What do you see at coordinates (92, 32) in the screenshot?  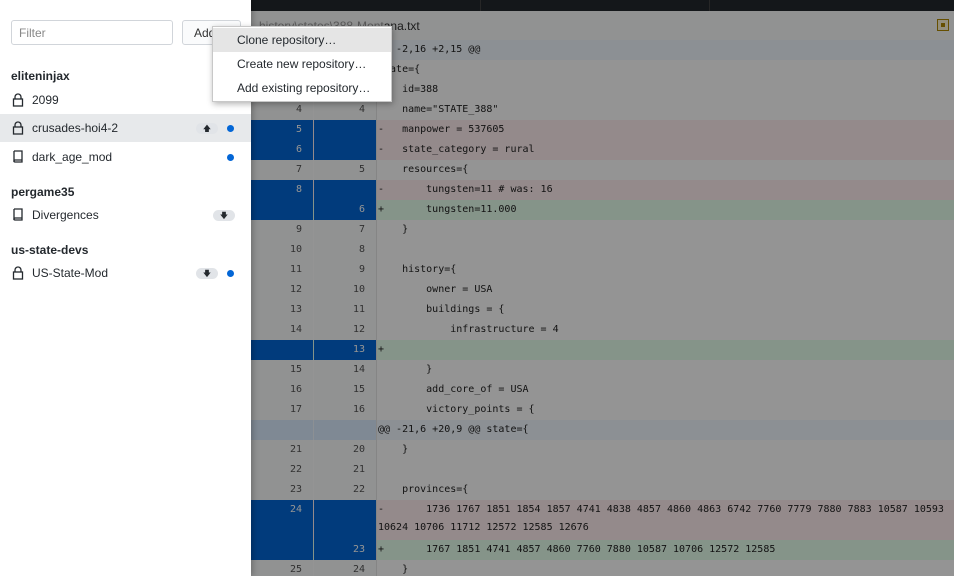 I see `filter-input` at bounding box center [92, 32].